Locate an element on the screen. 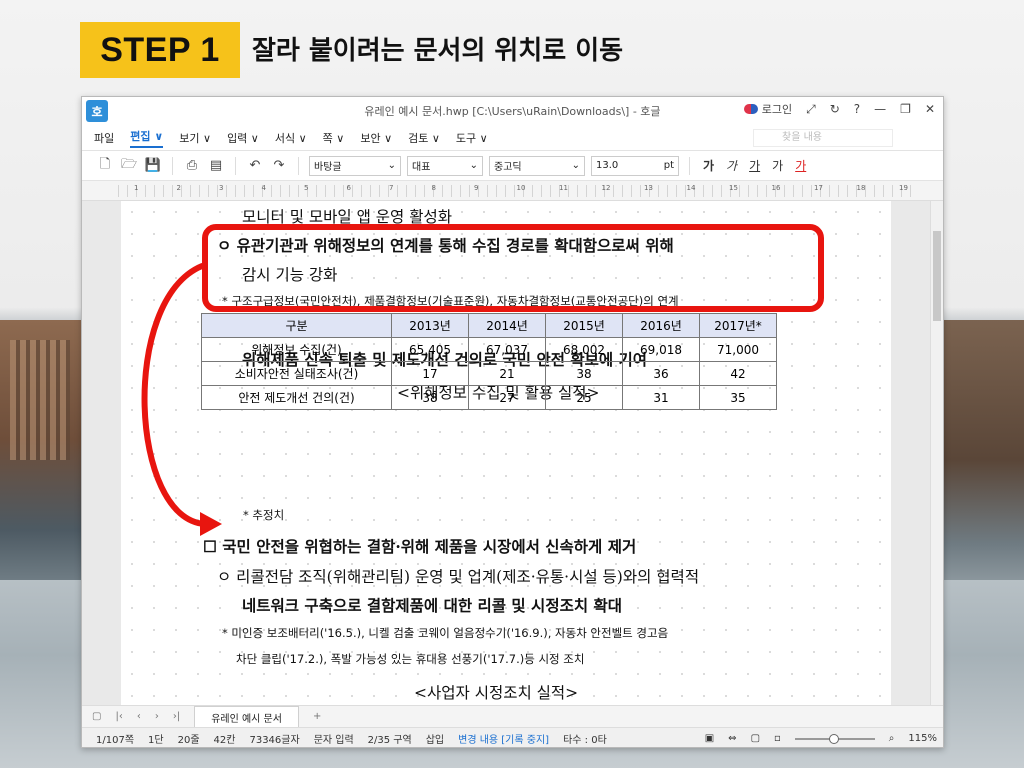  ruler-number: 18 is located at coordinates (861, 188).